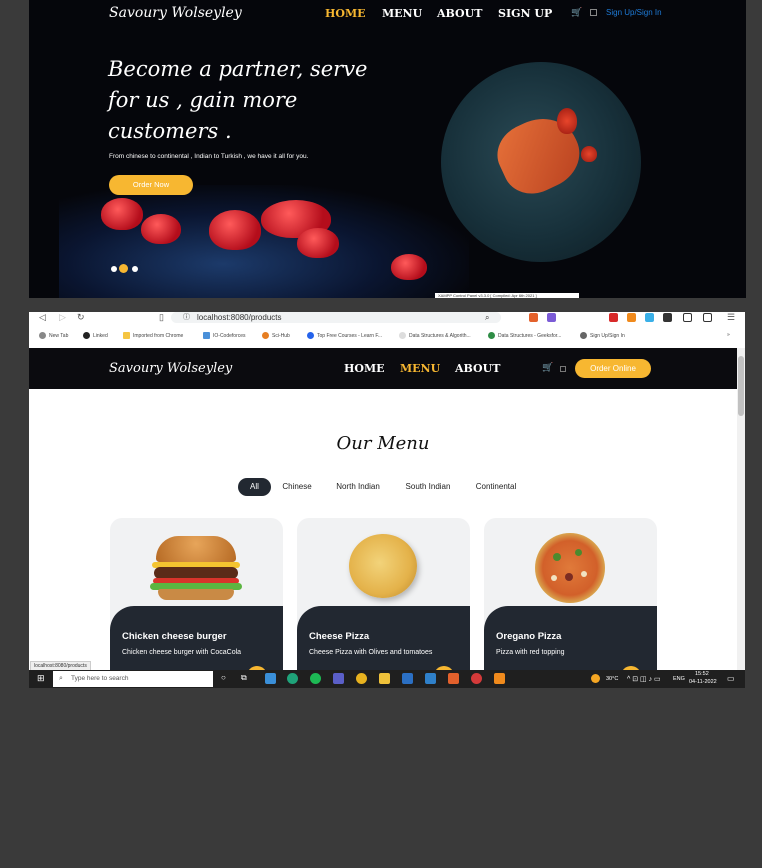  What do you see at coordinates (487, 317) in the screenshot?
I see `zoom-icon: ⌕` at bounding box center [487, 317].